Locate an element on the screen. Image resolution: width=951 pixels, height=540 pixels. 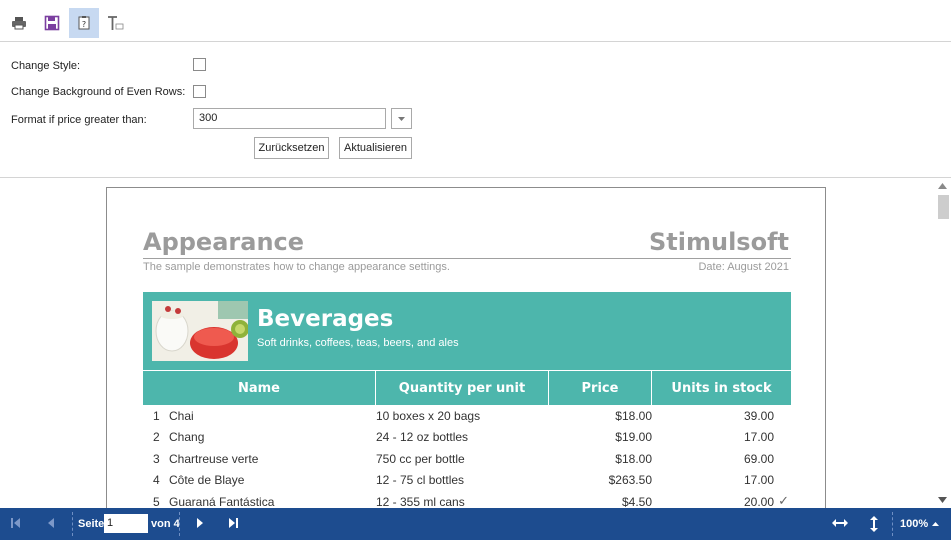
text-editor-icon is located at coordinates (116, 23).